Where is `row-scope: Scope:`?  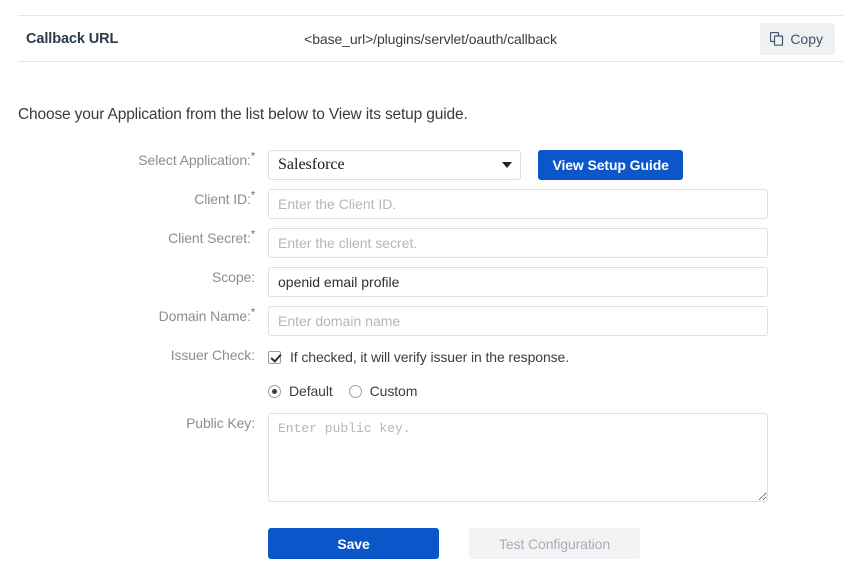
row-scope: Scope: is located at coordinates (430, 282).